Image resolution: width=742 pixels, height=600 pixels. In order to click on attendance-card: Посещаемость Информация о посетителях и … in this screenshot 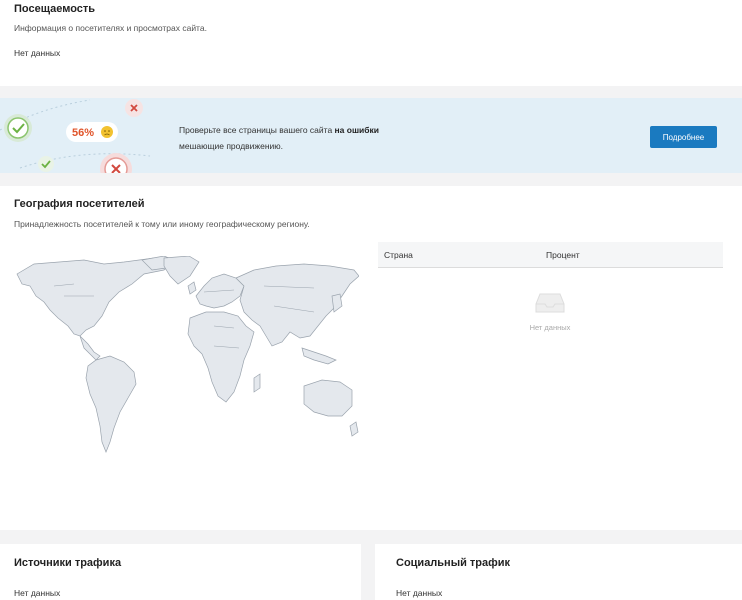, I will do `click(371, 43)`.